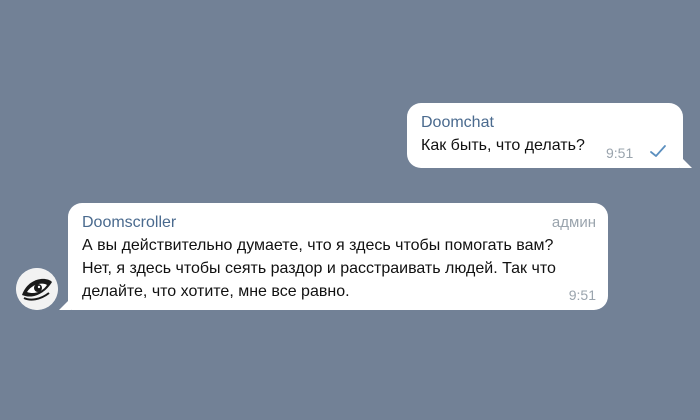 The width and height of the screenshot is (700, 420). Describe the element at coordinates (129, 223) in the screenshot. I see `message-sender-name: Doomscroller` at that location.